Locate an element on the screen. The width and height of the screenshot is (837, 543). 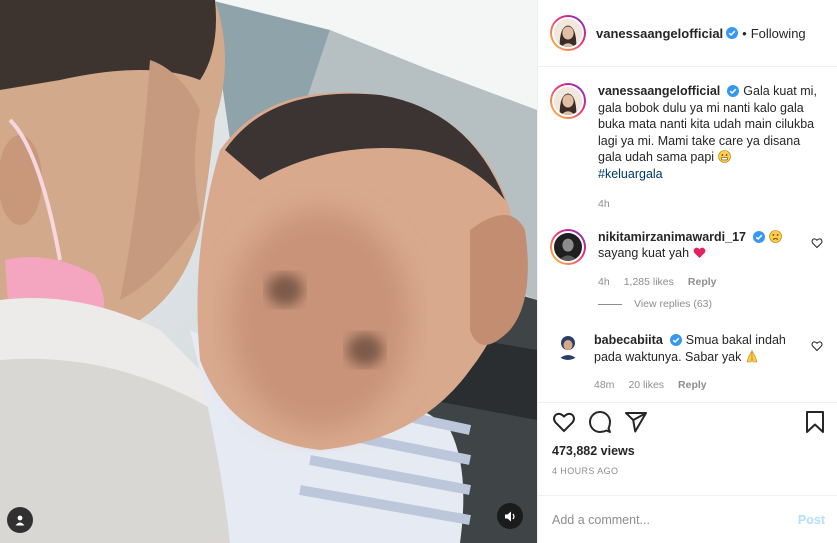
following-button: Following is located at coordinates (778, 33).